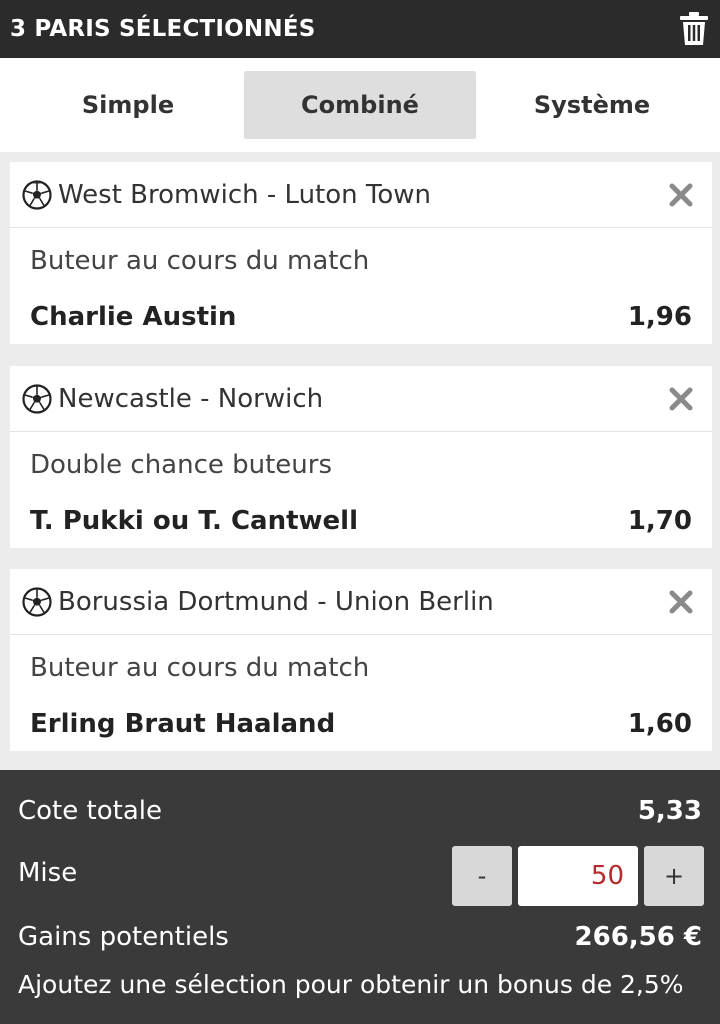 This screenshot has height=1024, width=720. Describe the element at coordinates (638, 937) in the screenshot. I see `winnings-value: 266,56 €` at that location.